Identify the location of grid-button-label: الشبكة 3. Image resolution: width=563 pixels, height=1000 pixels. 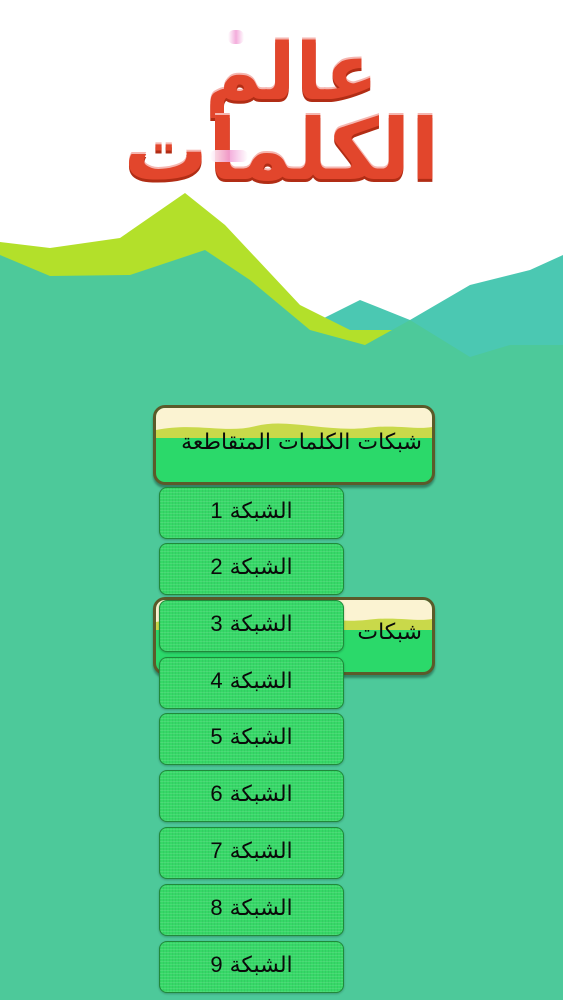
(251, 624).